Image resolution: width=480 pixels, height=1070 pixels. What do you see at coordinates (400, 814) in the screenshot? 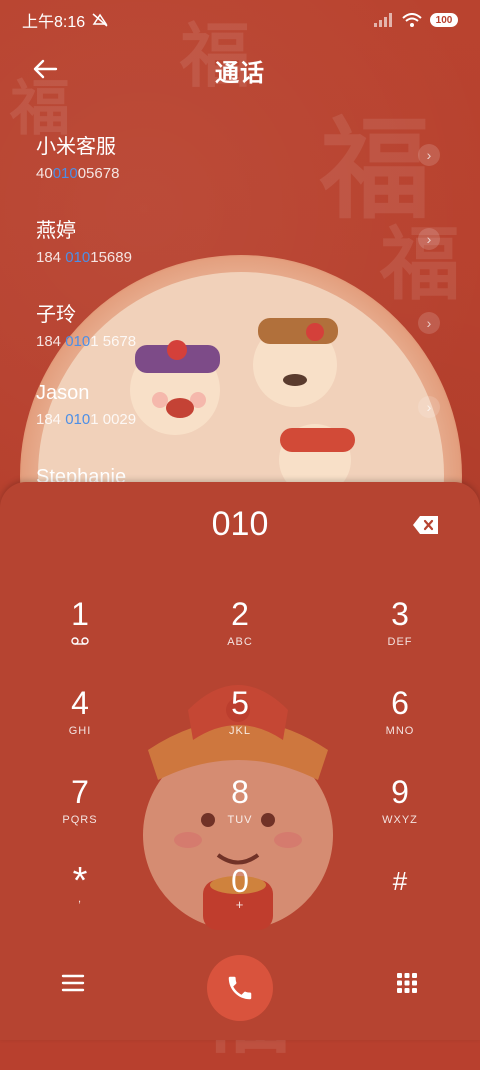
I see `dialpad-key-9: 9 WXYZ` at bounding box center [400, 814].